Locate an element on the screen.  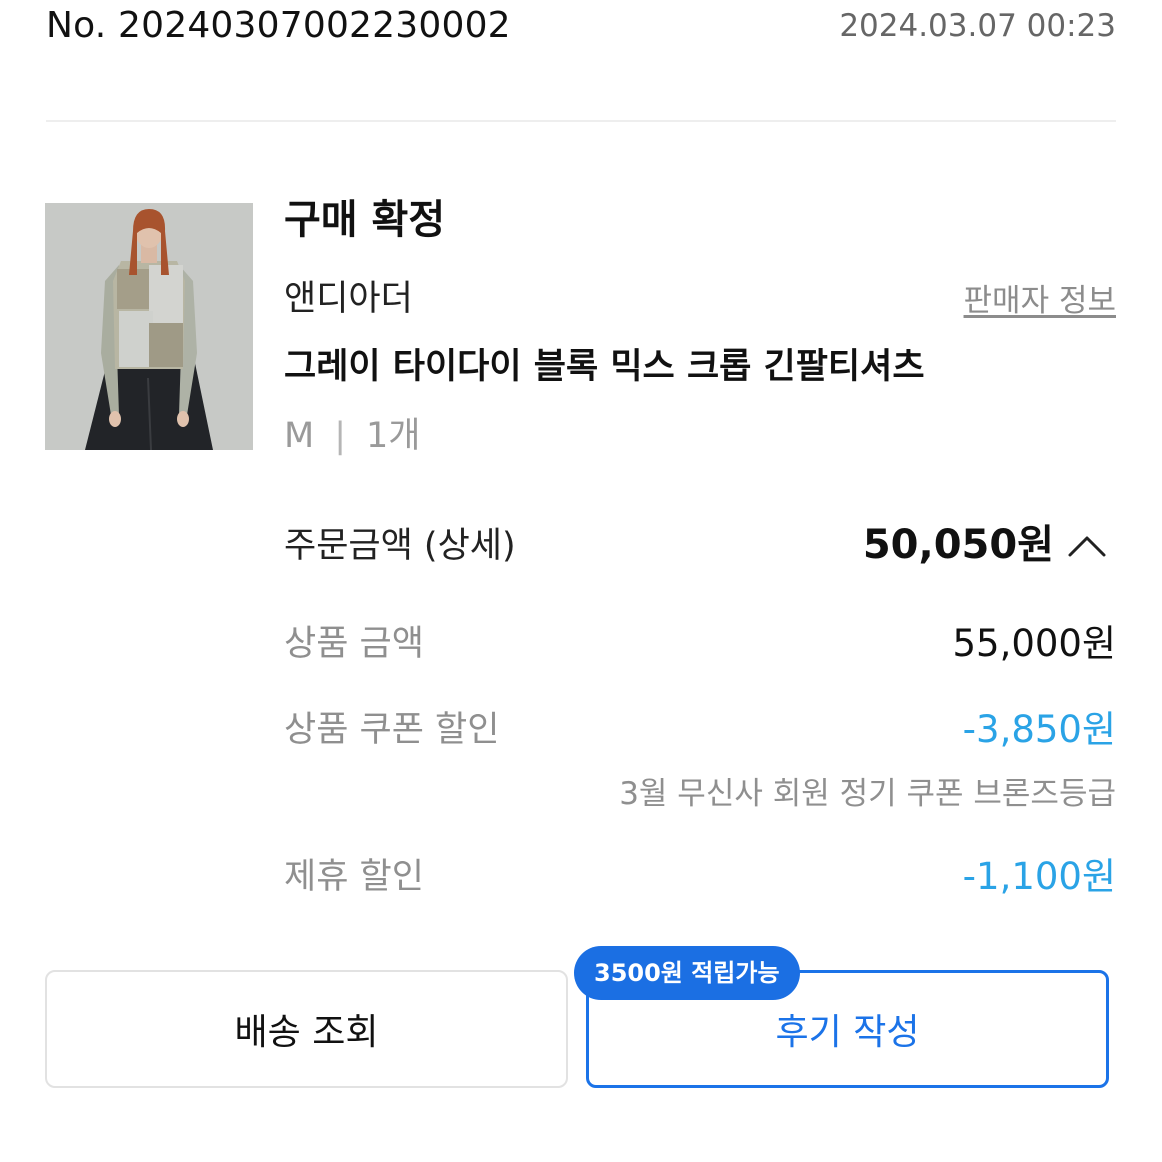
option-quantity: 1개 is located at coordinates (393, 436).